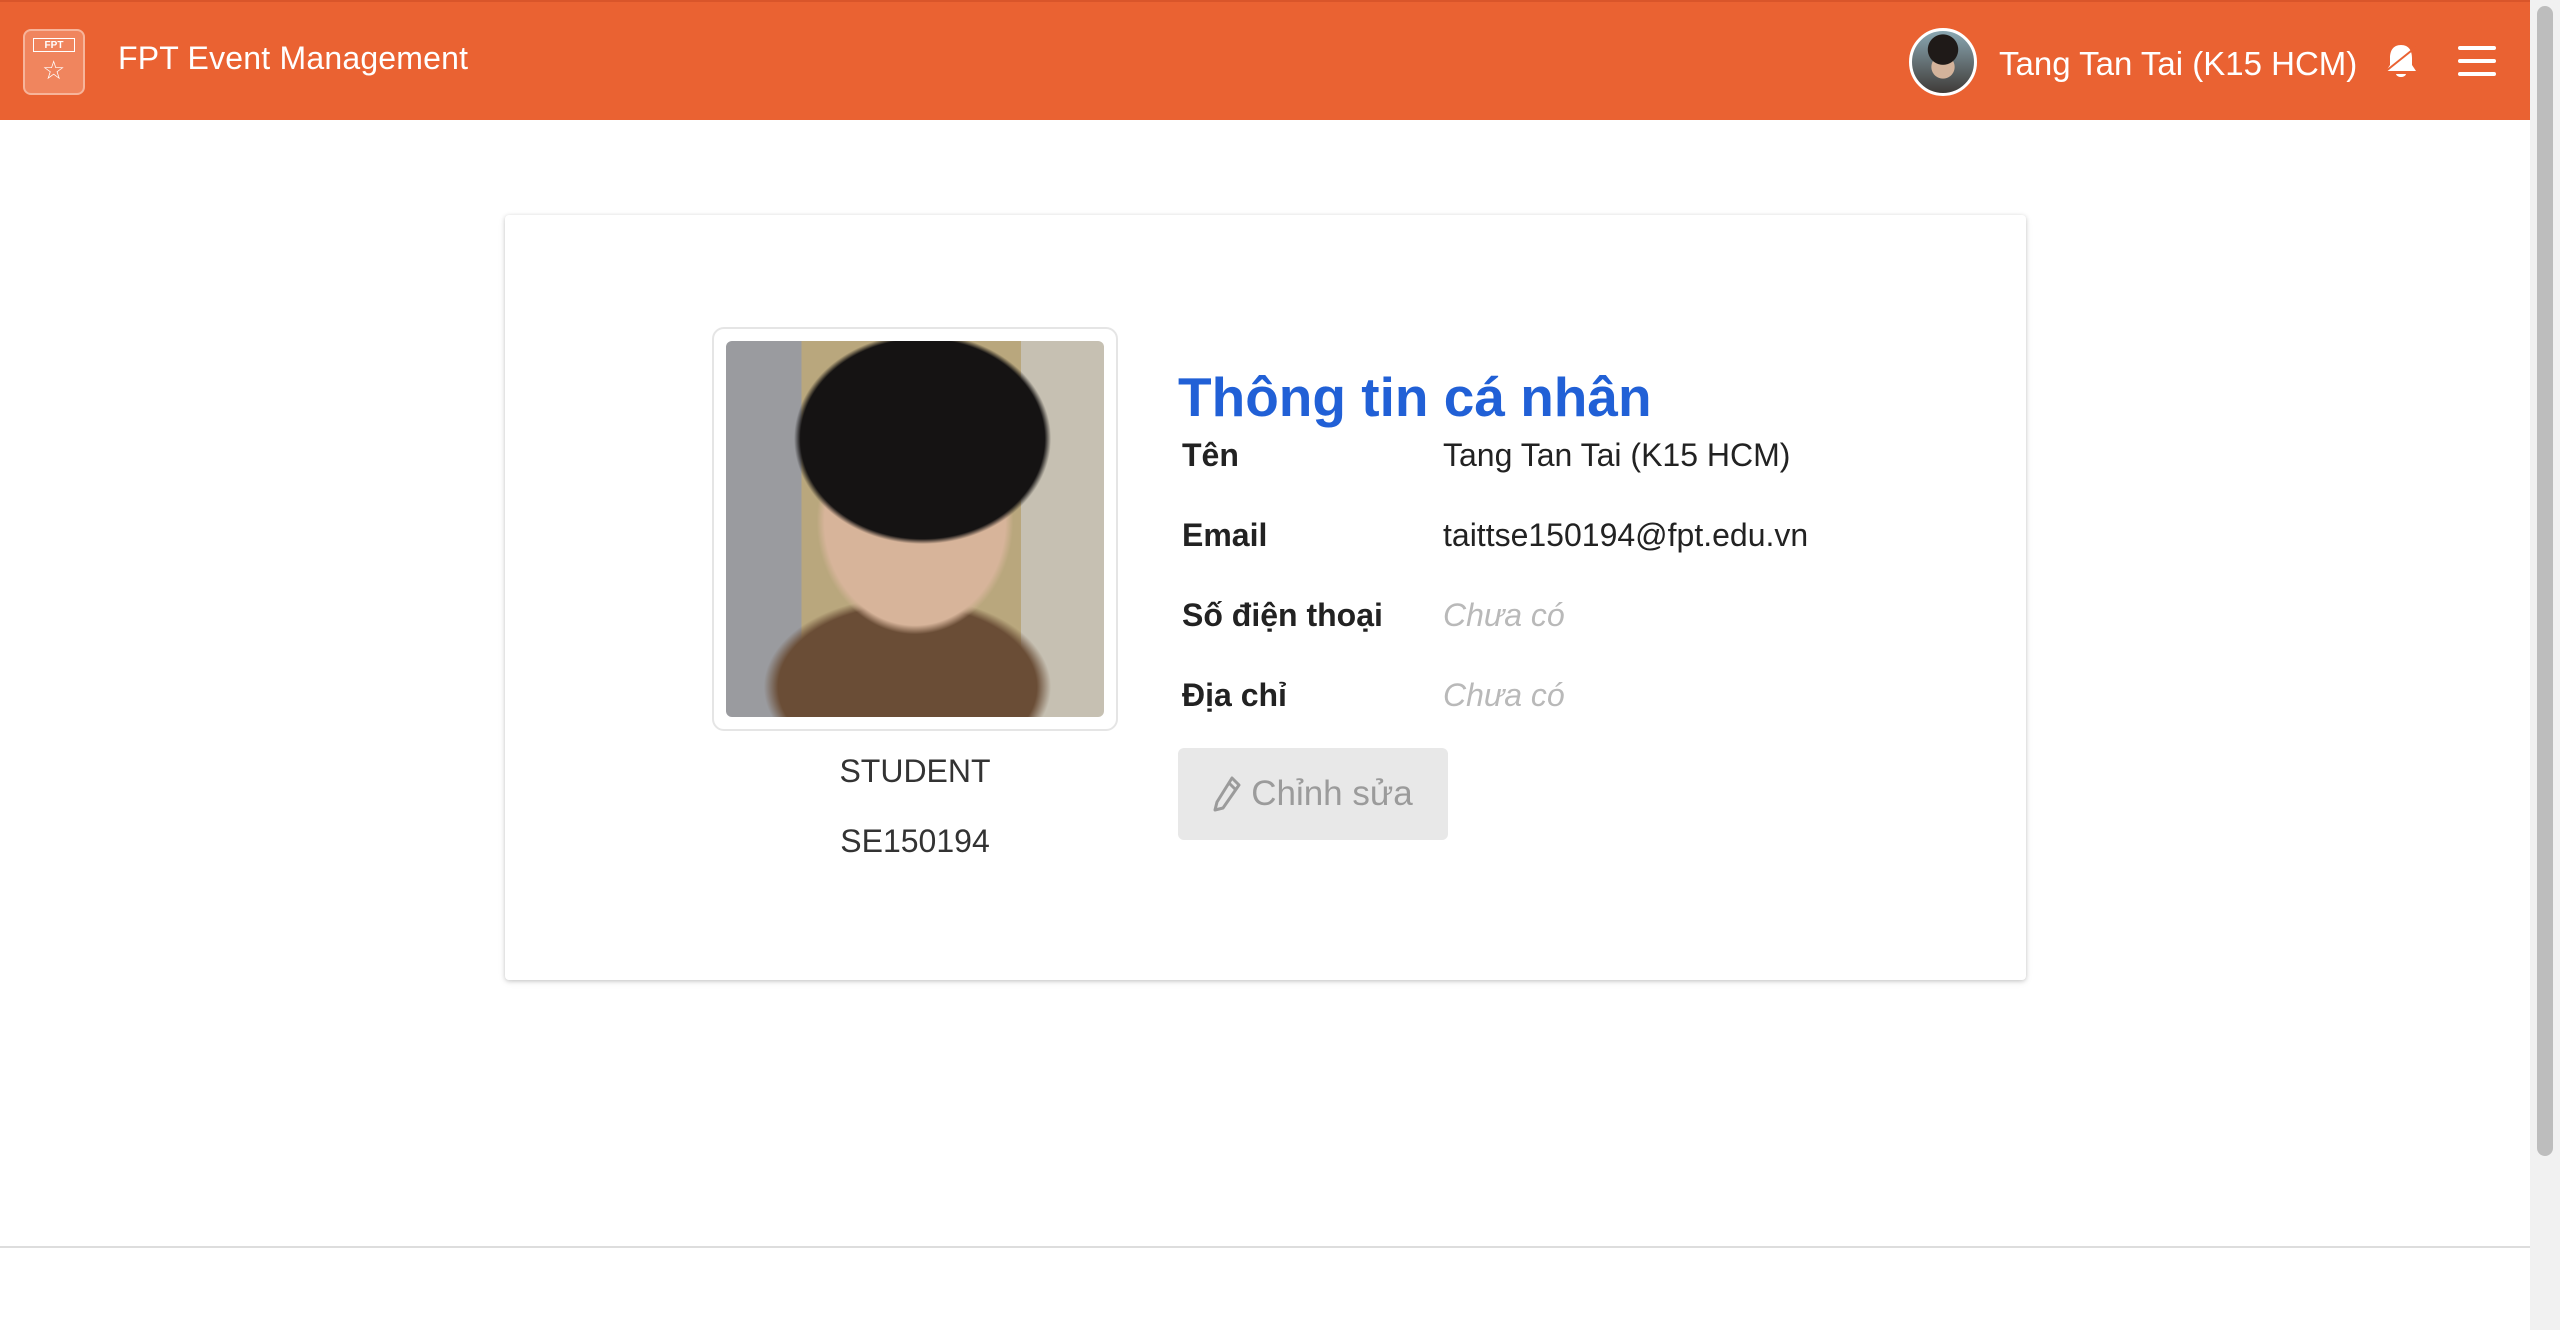 This screenshot has width=2560, height=1330. I want to click on profile-title: Thông tin cá nhân, so click(1415, 396).